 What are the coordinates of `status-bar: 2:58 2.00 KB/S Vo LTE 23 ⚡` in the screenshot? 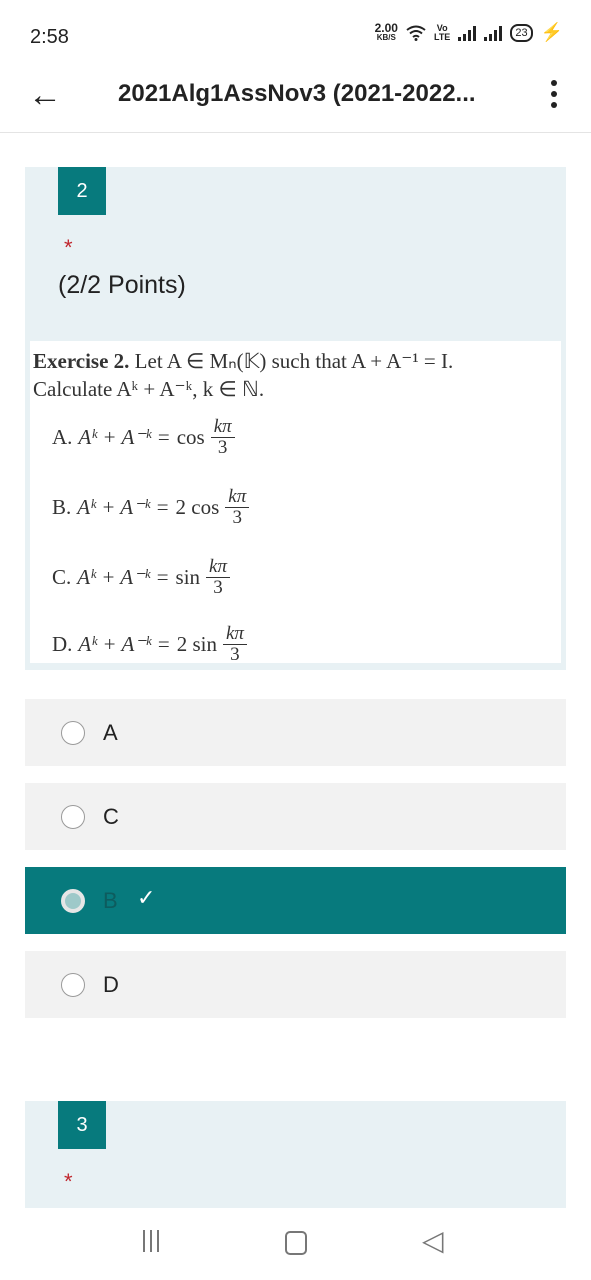 It's located at (295, 35).